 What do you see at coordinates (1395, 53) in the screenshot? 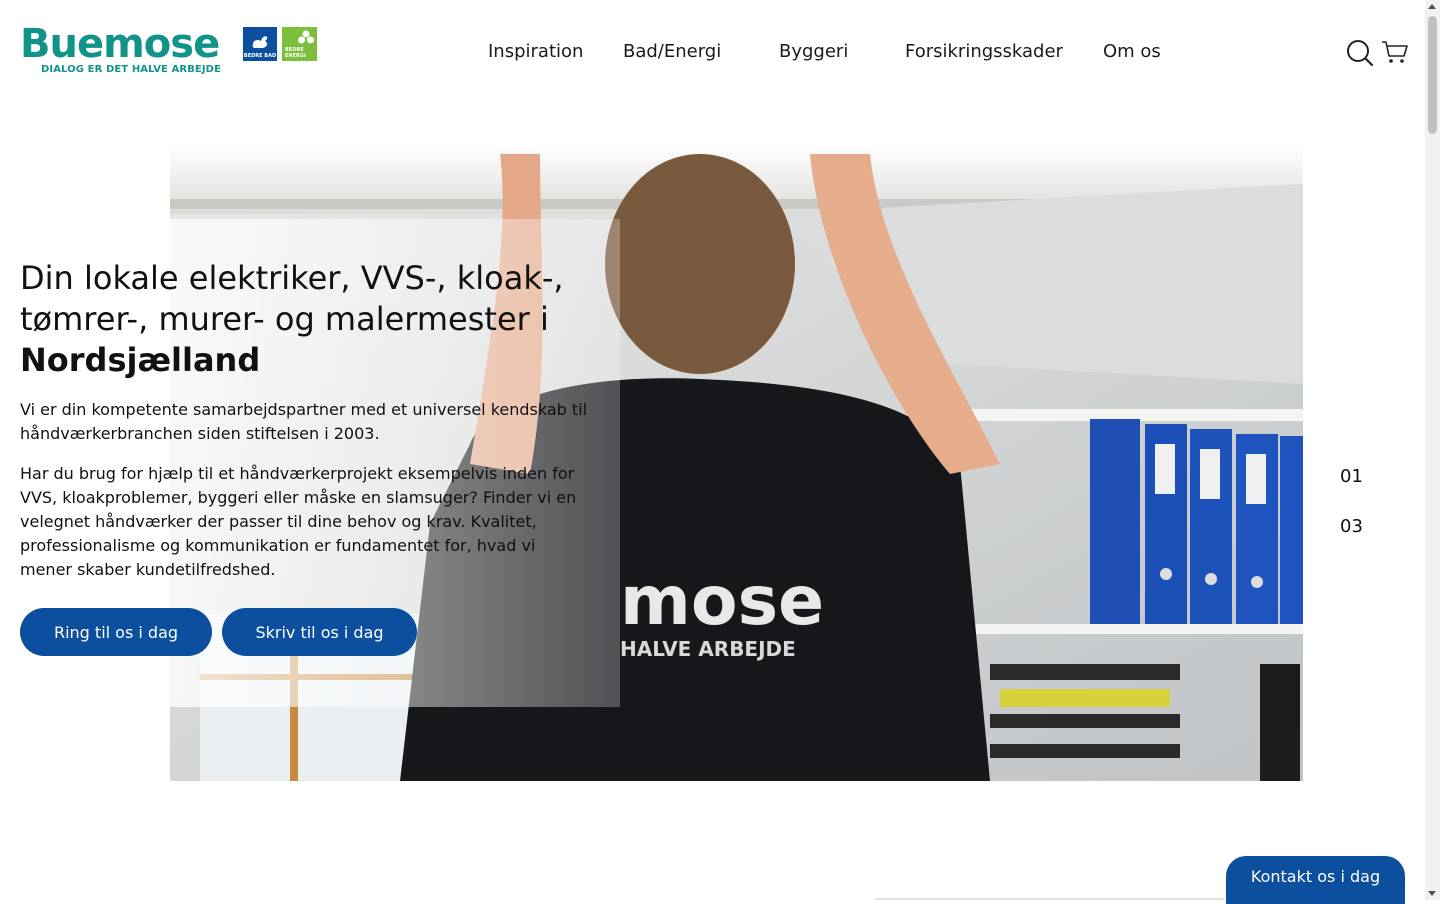
I see `cart-icon` at bounding box center [1395, 53].